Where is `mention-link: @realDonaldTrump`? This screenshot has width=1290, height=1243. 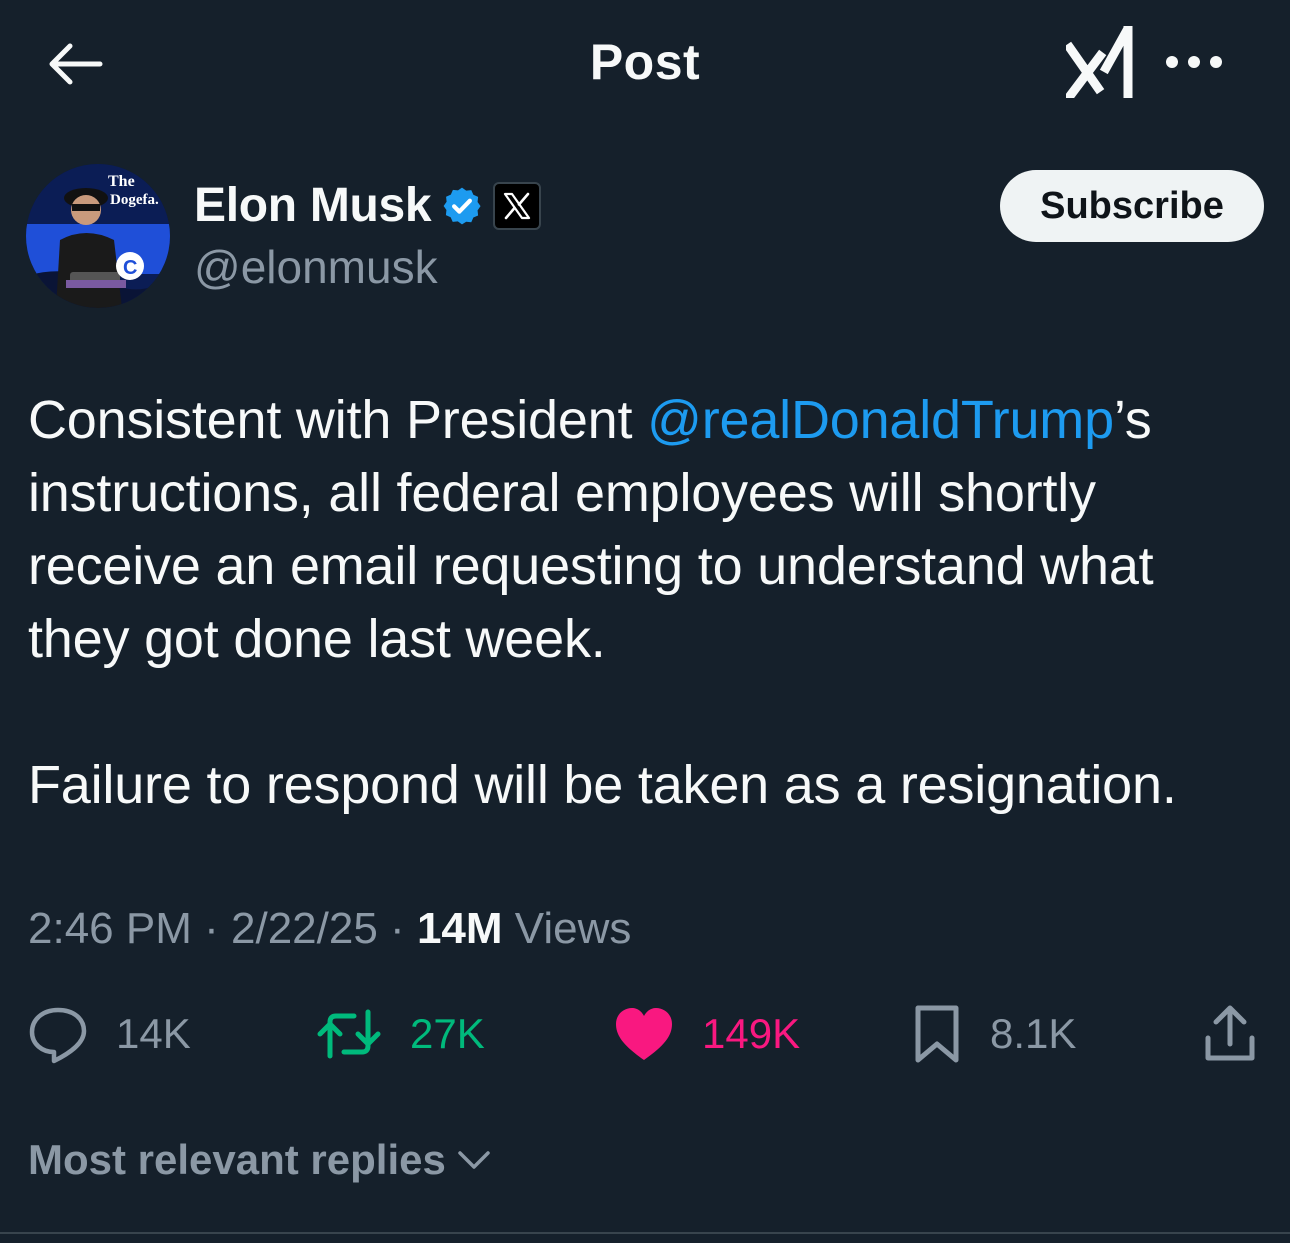
mention-link: @realDonaldTrump is located at coordinates (880, 420).